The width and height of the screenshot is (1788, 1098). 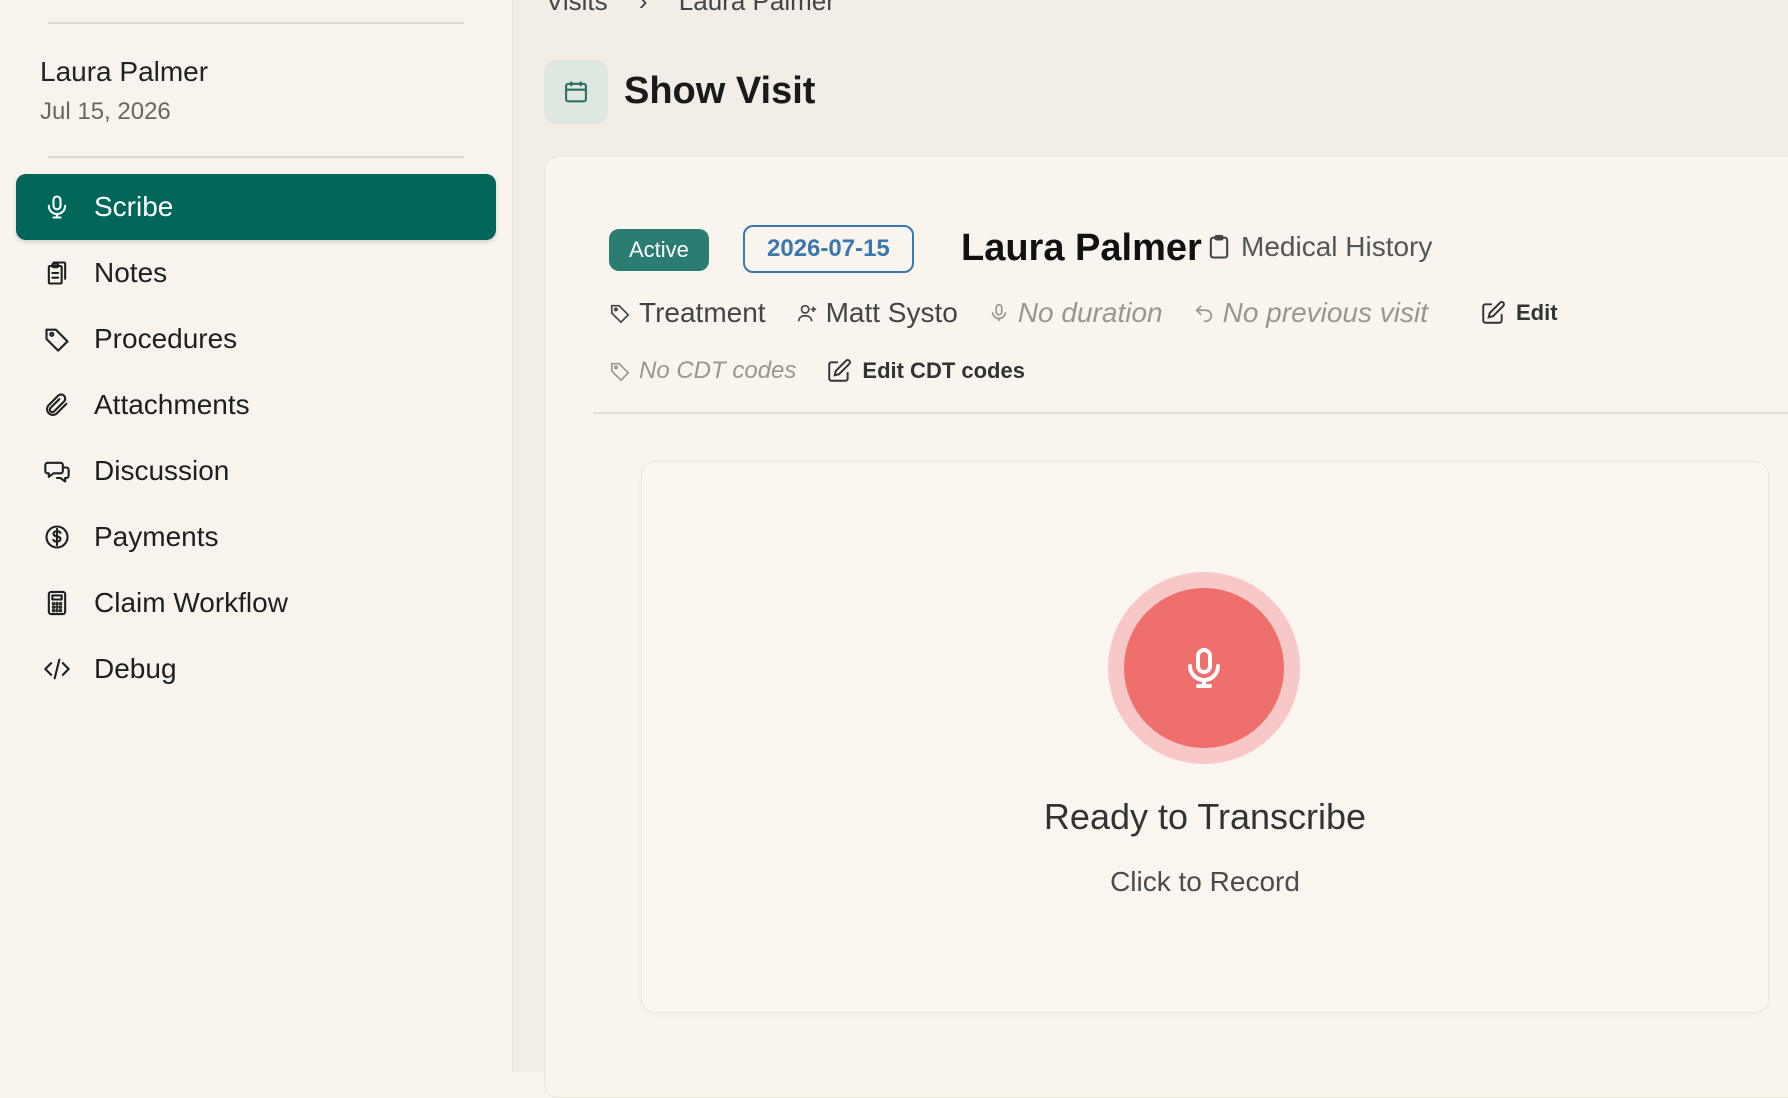 I want to click on edit-cdt-codes-label: Edit CDT codes, so click(x=943, y=370).